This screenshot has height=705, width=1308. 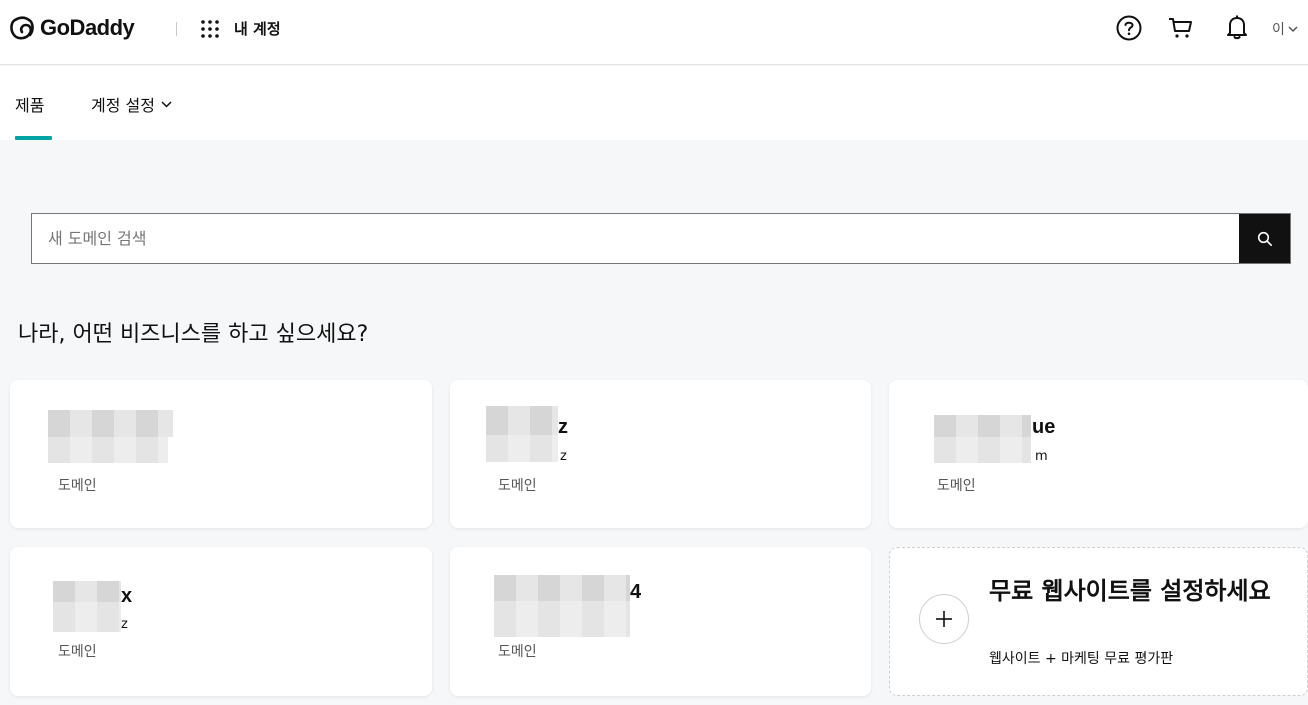 I want to click on user-menu: 이, so click(x=1285, y=29).